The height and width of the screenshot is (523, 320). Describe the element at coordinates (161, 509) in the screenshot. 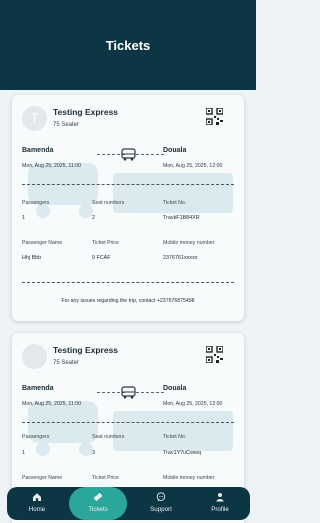

I see `nav-support-label: Support` at that location.